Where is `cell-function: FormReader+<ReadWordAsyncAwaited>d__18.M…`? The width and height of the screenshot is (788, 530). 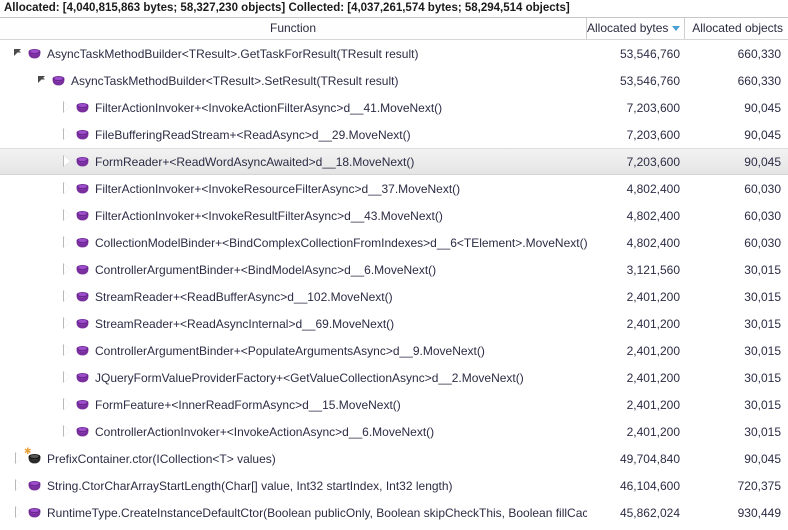
cell-function: FormReader+<ReadWordAsyncAwaited>d__18.M… is located at coordinates (293, 161).